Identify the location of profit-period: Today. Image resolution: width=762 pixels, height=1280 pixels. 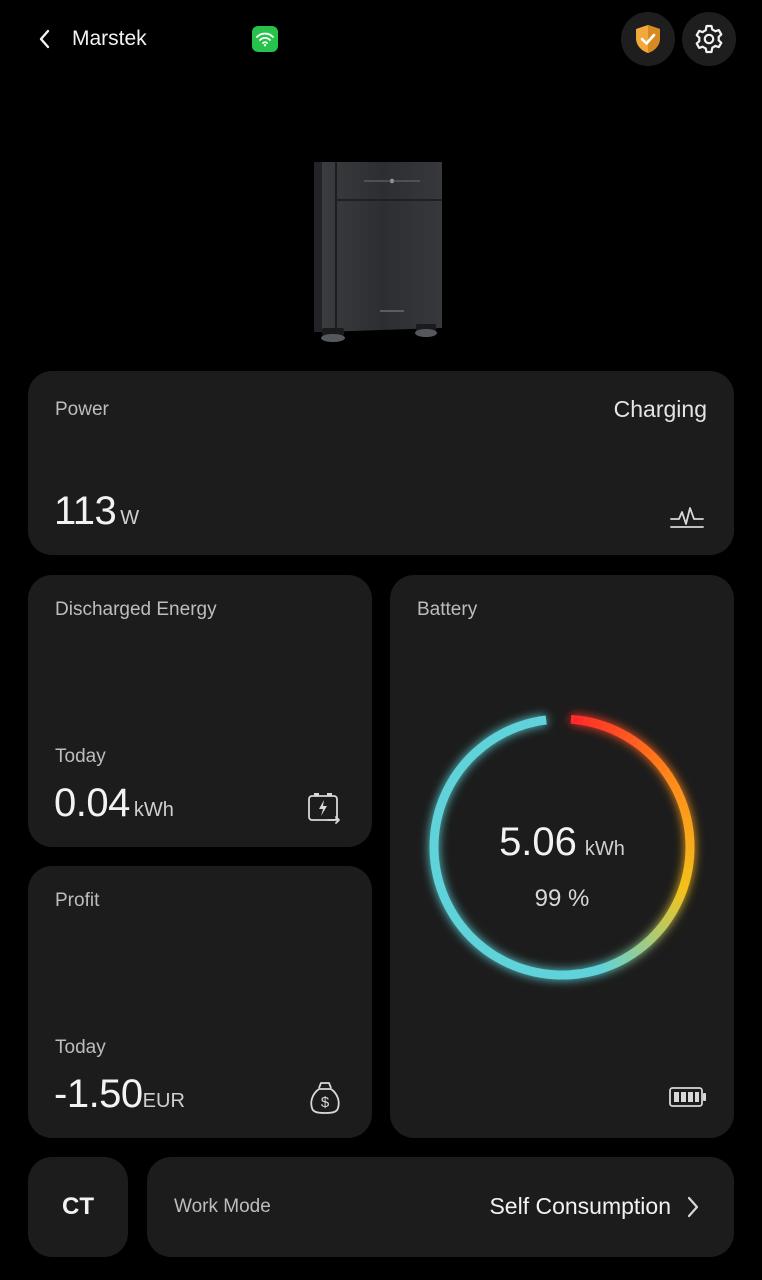
(80, 1047).